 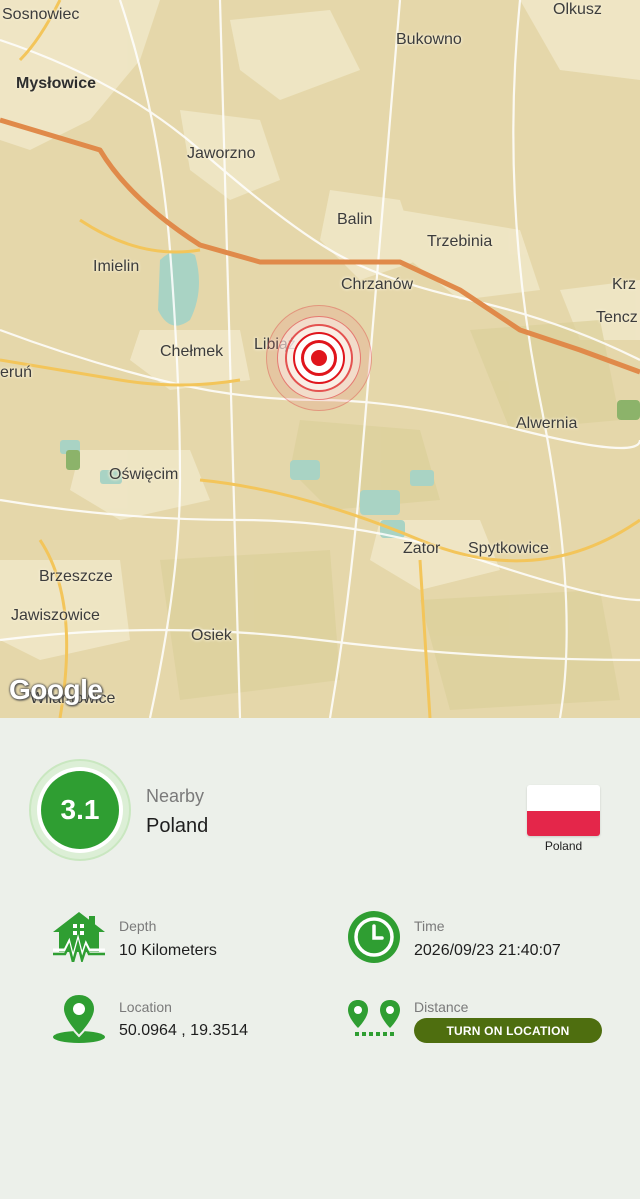 I want to click on map-label-zator: Zator, so click(x=422, y=548).